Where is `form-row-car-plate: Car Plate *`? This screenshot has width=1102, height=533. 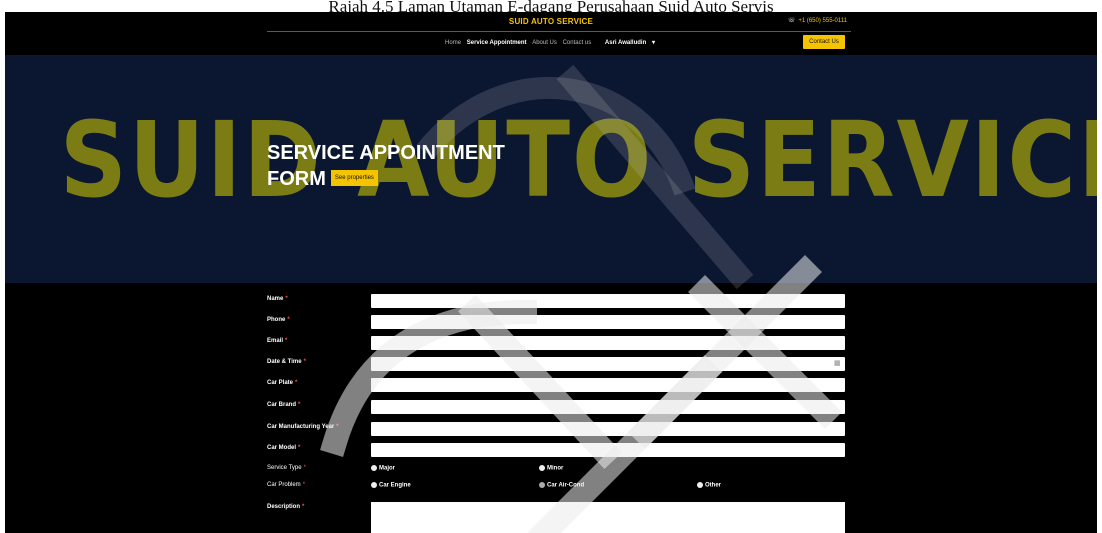 form-row-car-plate: Car Plate * is located at coordinates (556, 385).